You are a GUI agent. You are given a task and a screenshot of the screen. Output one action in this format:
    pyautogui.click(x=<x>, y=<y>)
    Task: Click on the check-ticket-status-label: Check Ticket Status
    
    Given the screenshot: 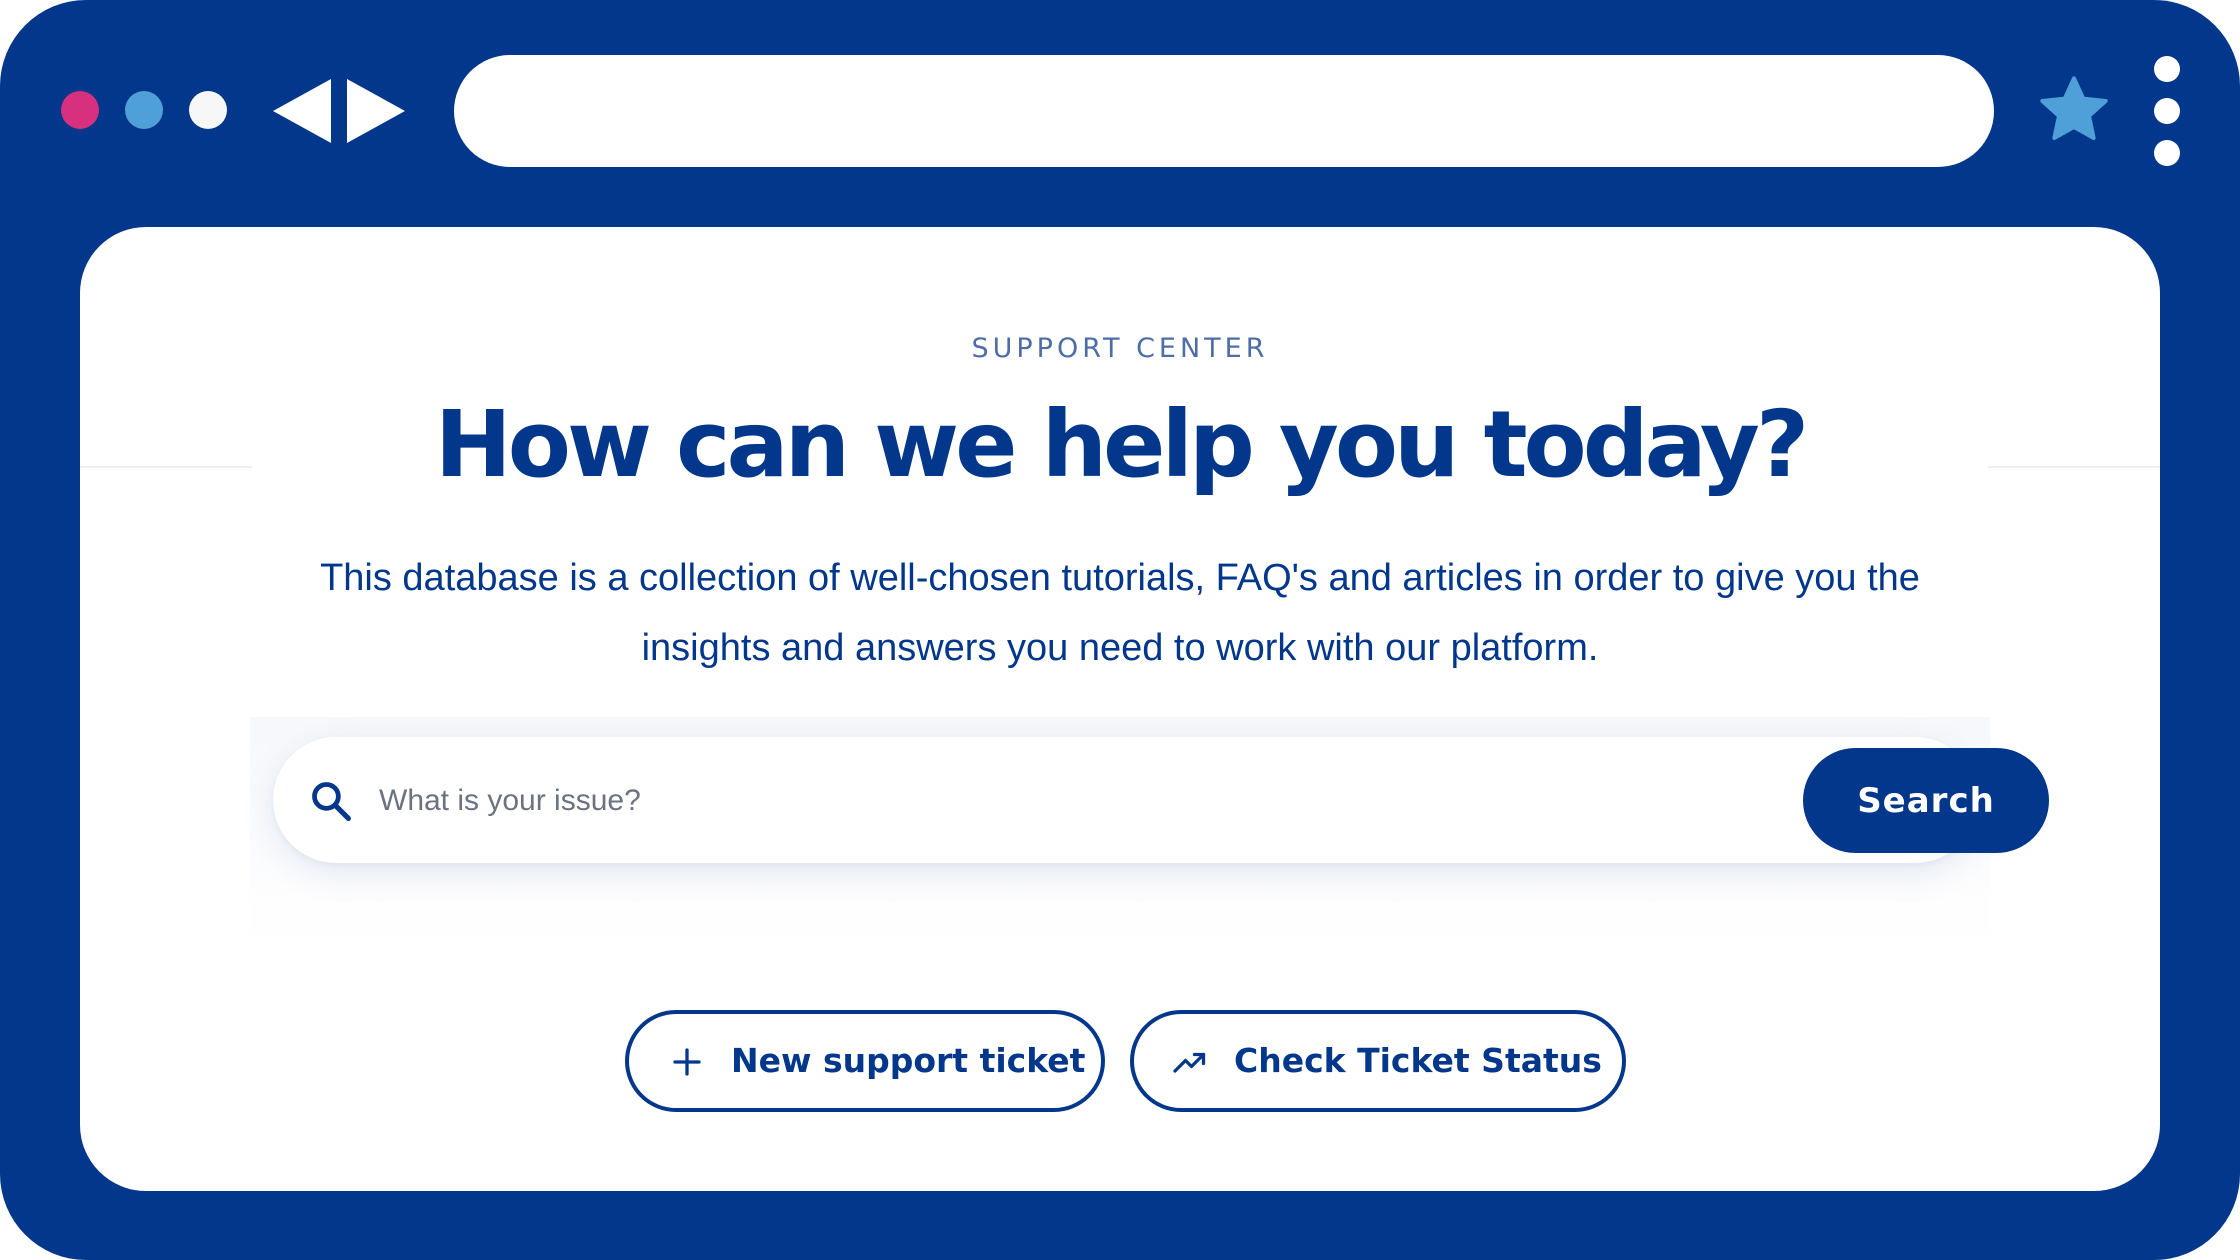 What is the action you would take?
    pyautogui.click(x=1418, y=1060)
    